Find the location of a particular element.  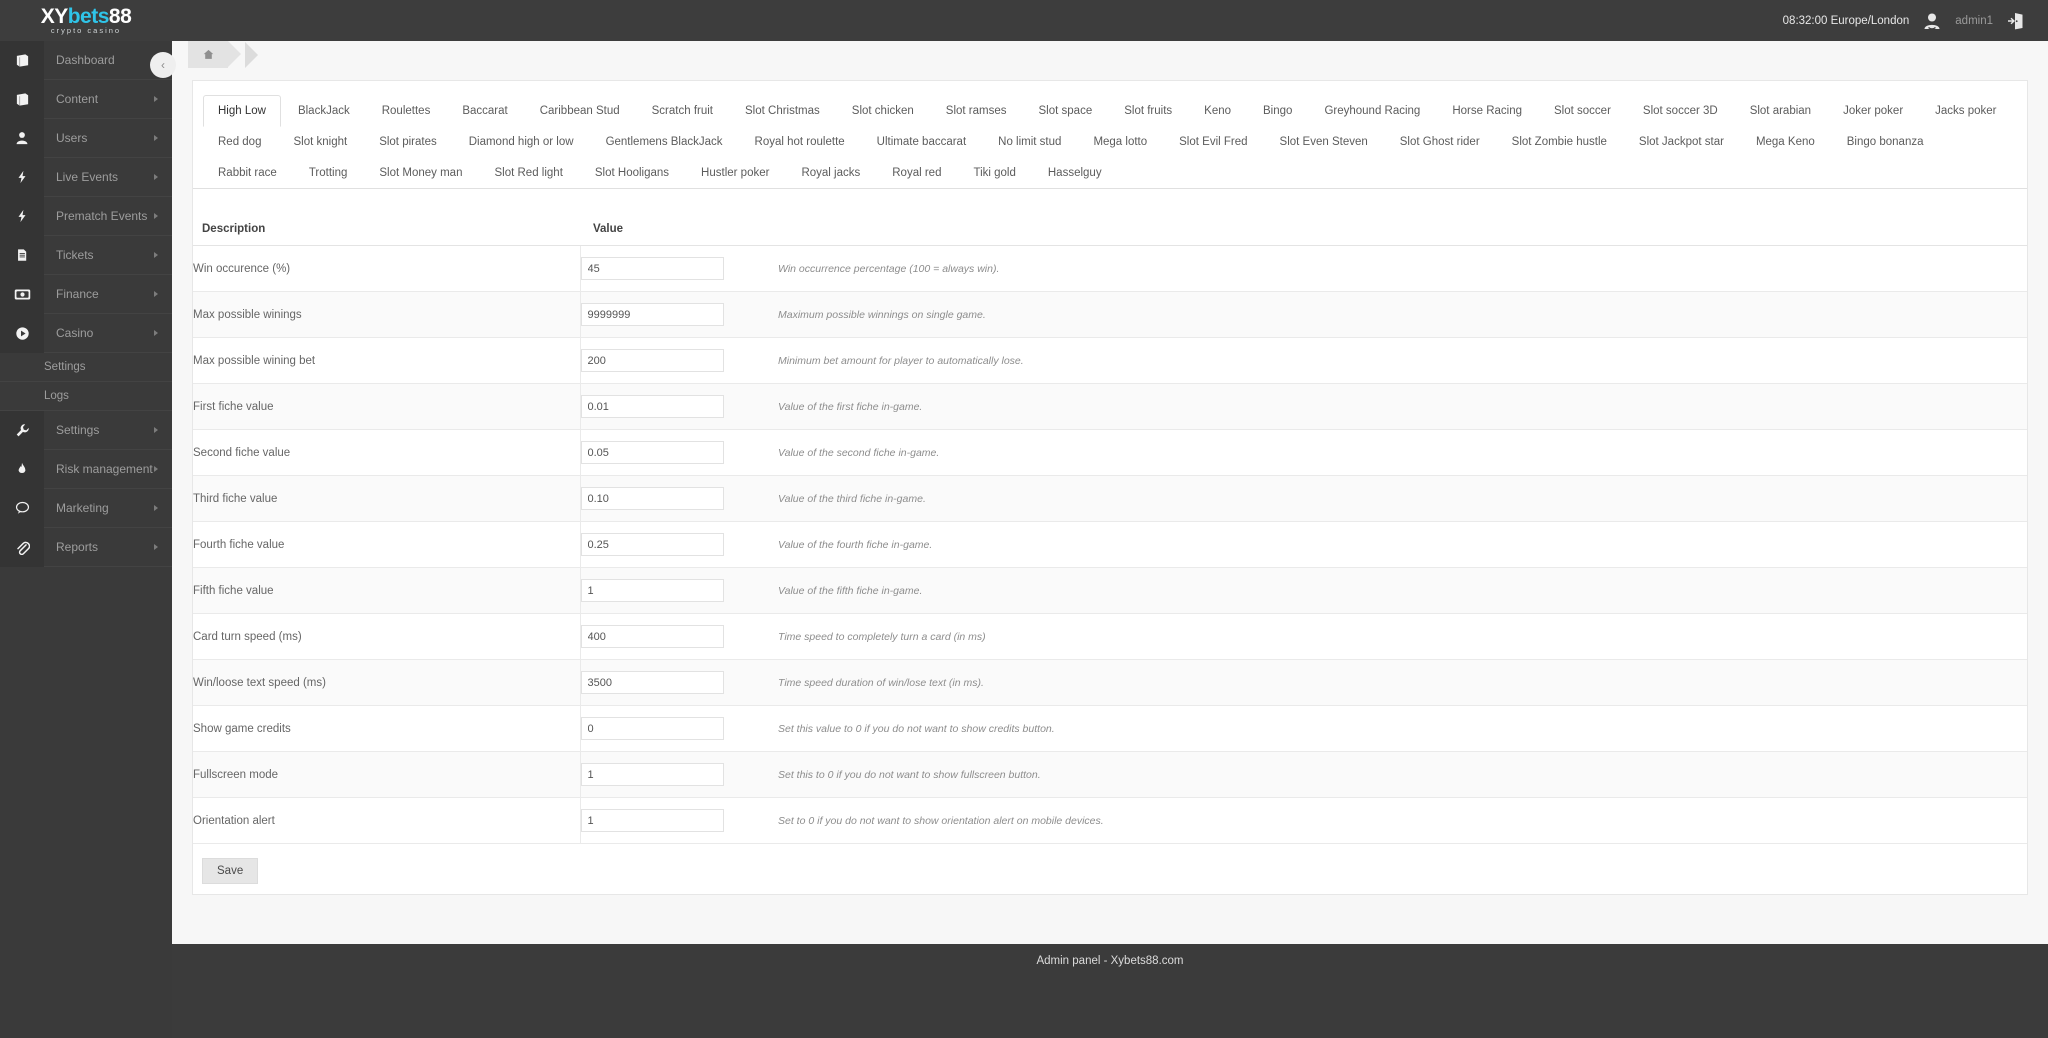

win-occurence-input is located at coordinates (652, 268).